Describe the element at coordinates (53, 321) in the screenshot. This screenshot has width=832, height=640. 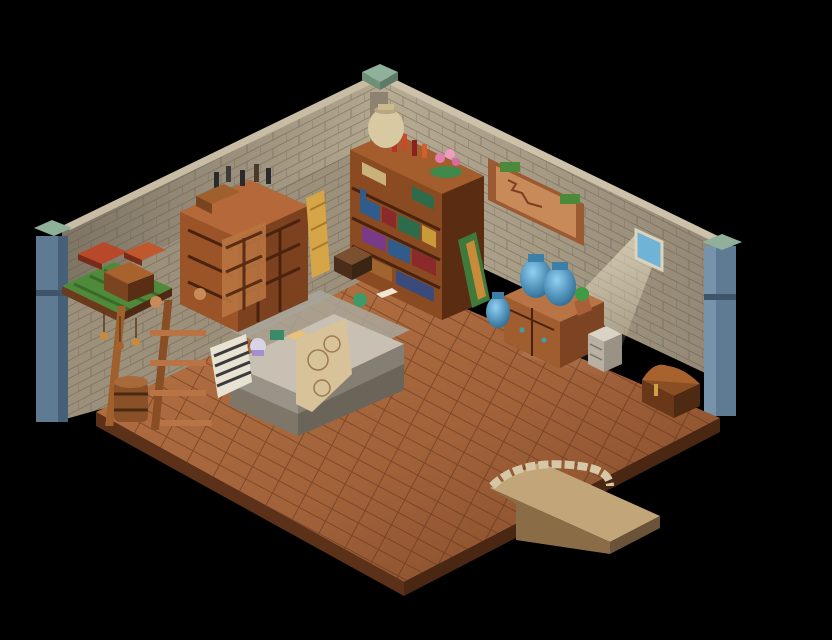
I see `left-pillar` at that location.